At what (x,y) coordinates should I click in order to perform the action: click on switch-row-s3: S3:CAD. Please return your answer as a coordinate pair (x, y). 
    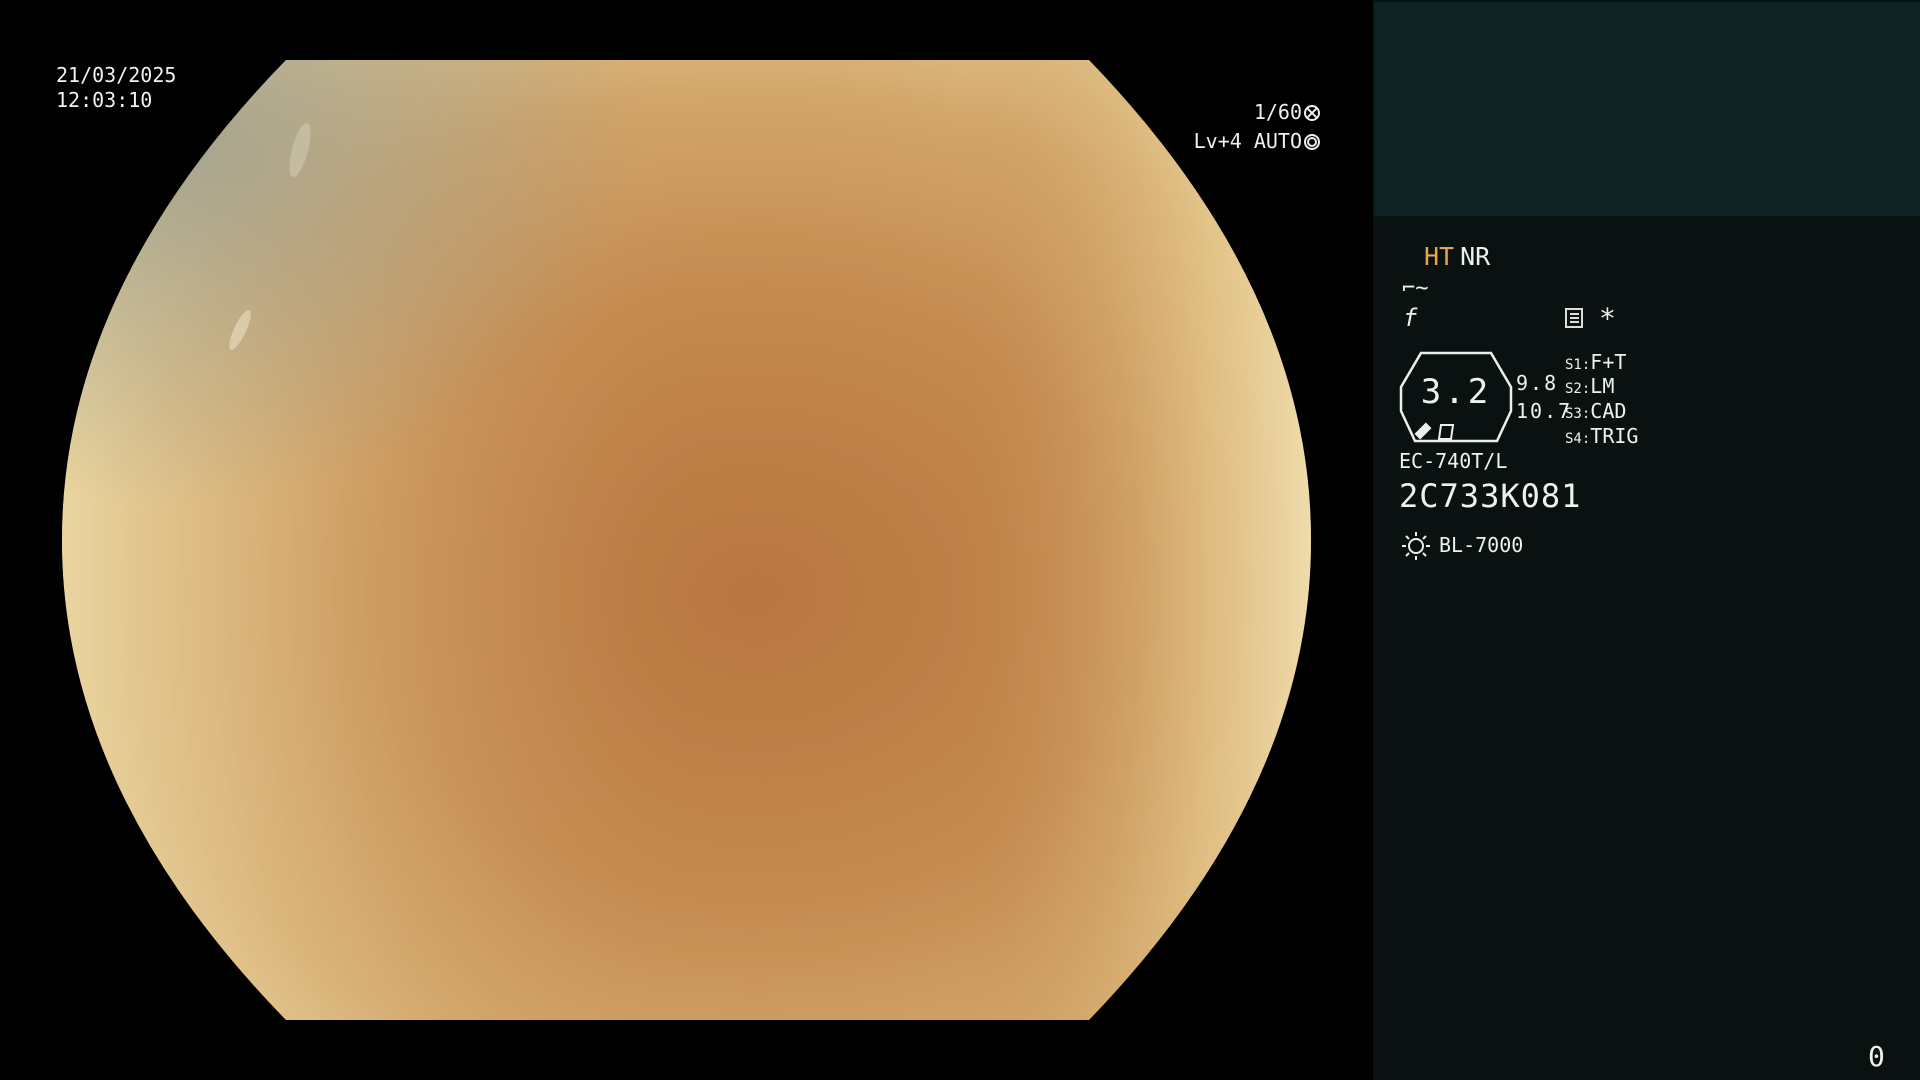
    Looking at the image, I should click on (1595, 411).